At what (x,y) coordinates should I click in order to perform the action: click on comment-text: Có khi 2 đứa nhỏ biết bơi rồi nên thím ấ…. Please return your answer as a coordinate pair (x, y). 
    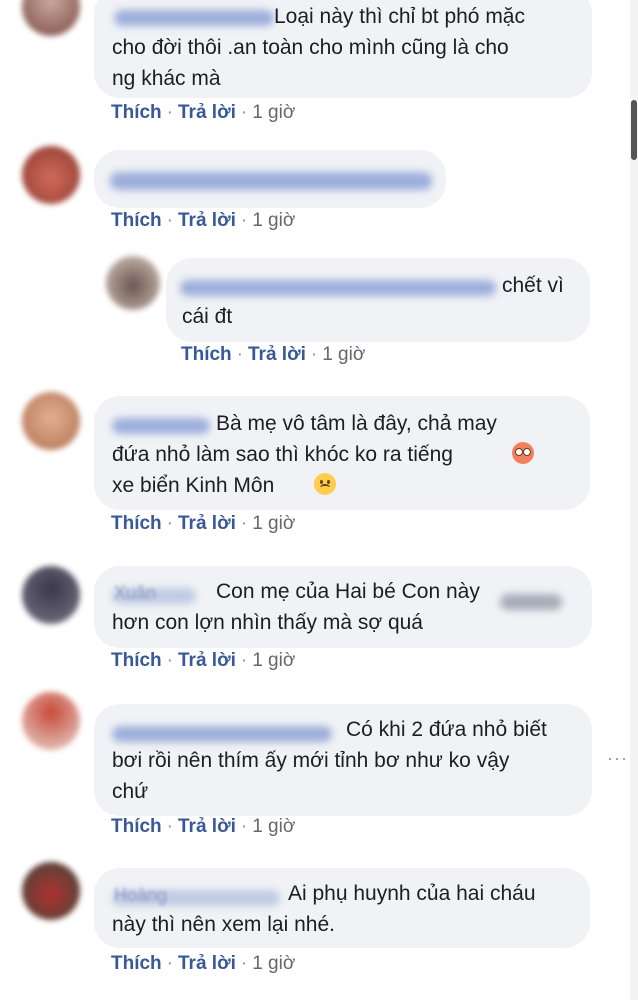
    Looking at the image, I should click on (329, 760).